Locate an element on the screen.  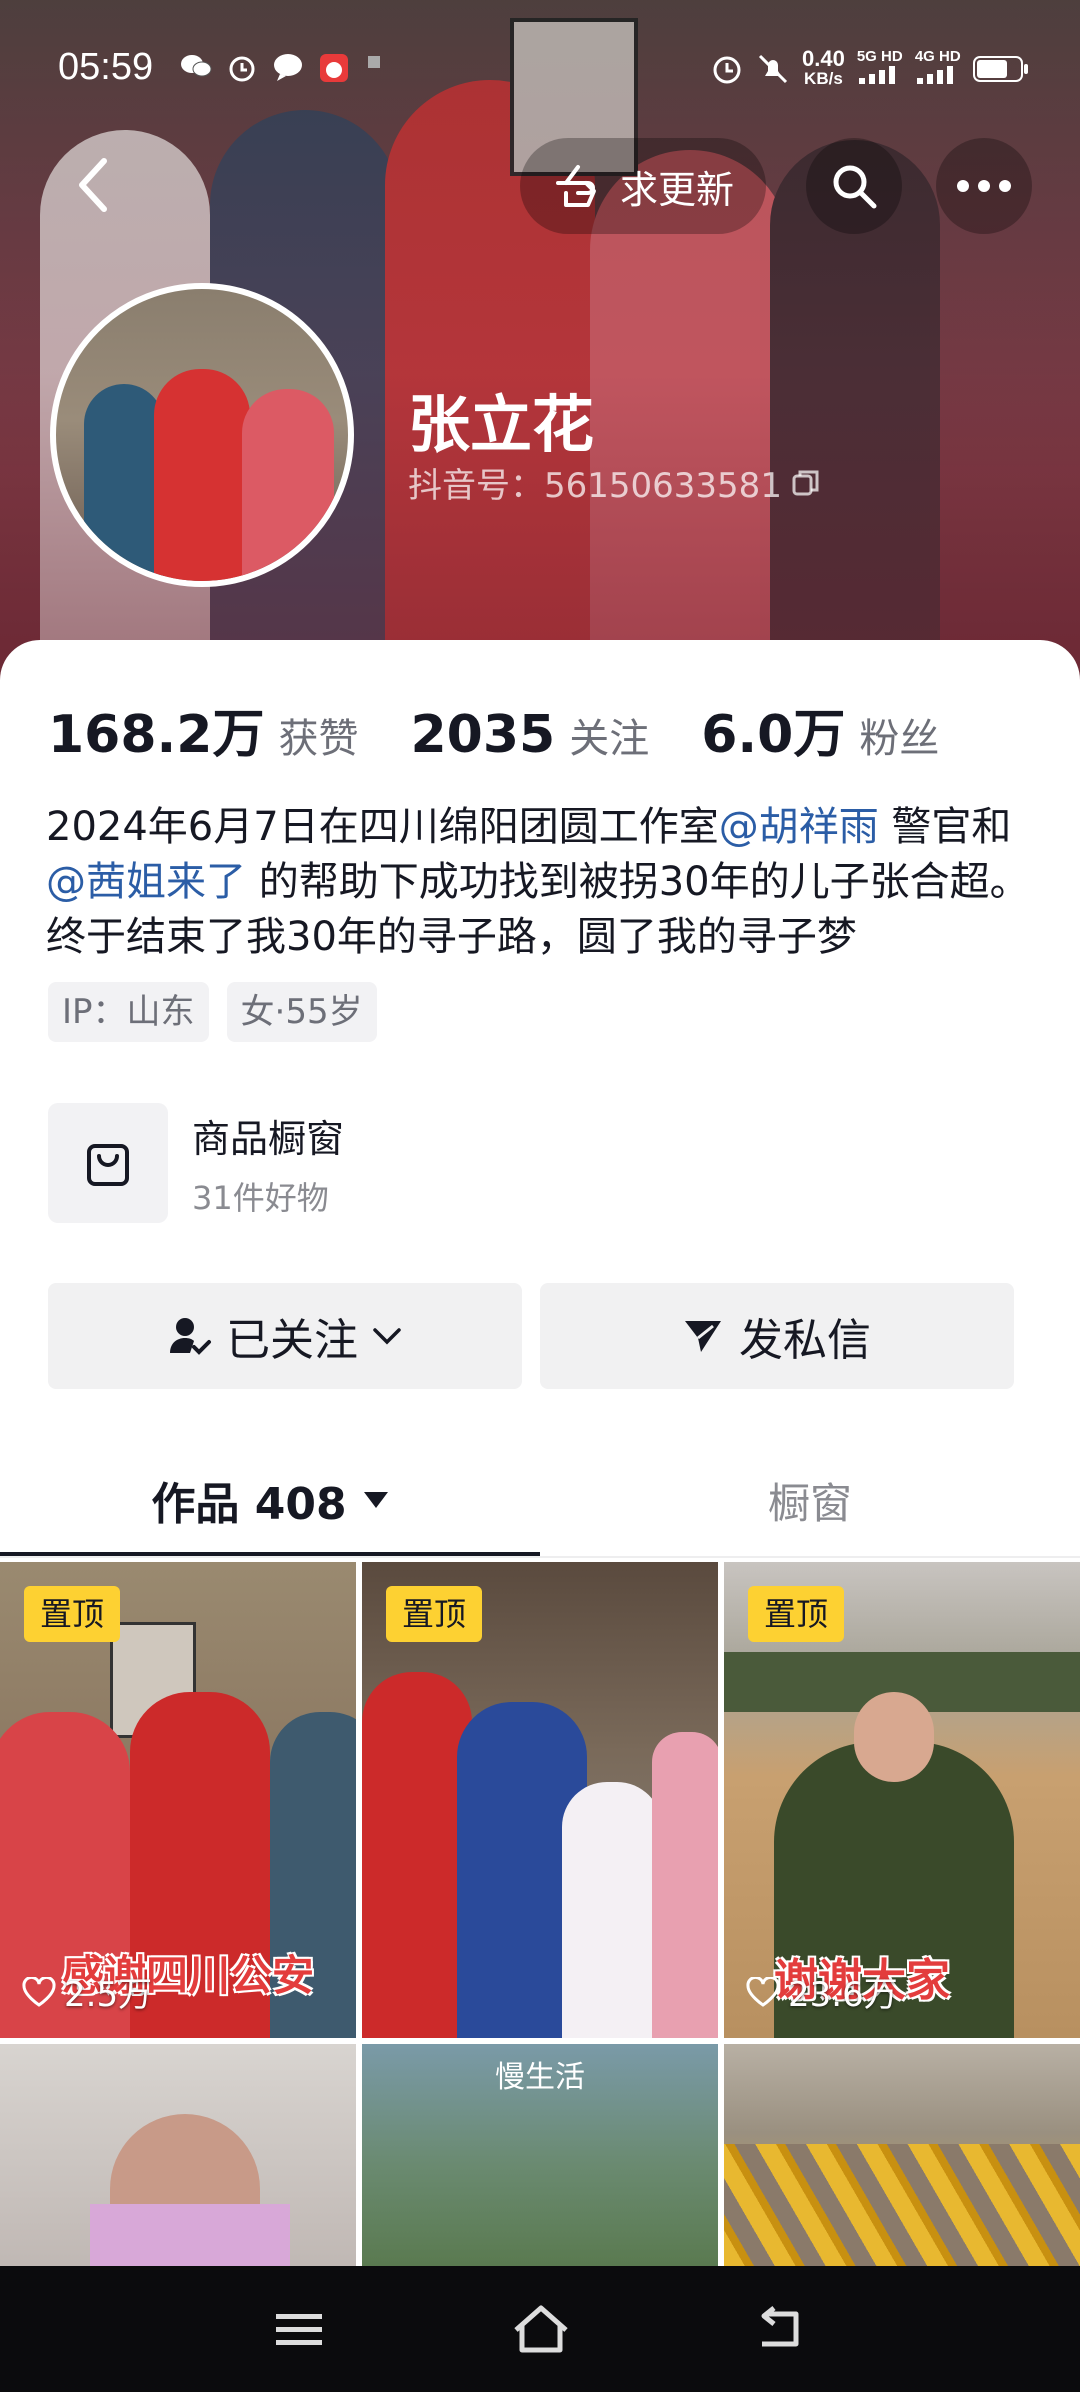
message-icon is located at coordinates (288, 67).